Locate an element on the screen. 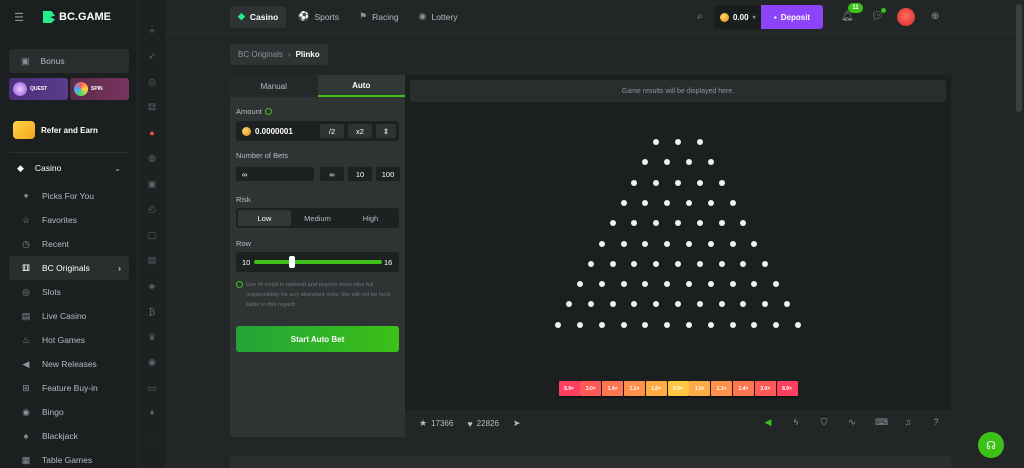 The image size is (1024, 468). rail-stopwatch-icon: ◴ is located at coordinates (152, 209).